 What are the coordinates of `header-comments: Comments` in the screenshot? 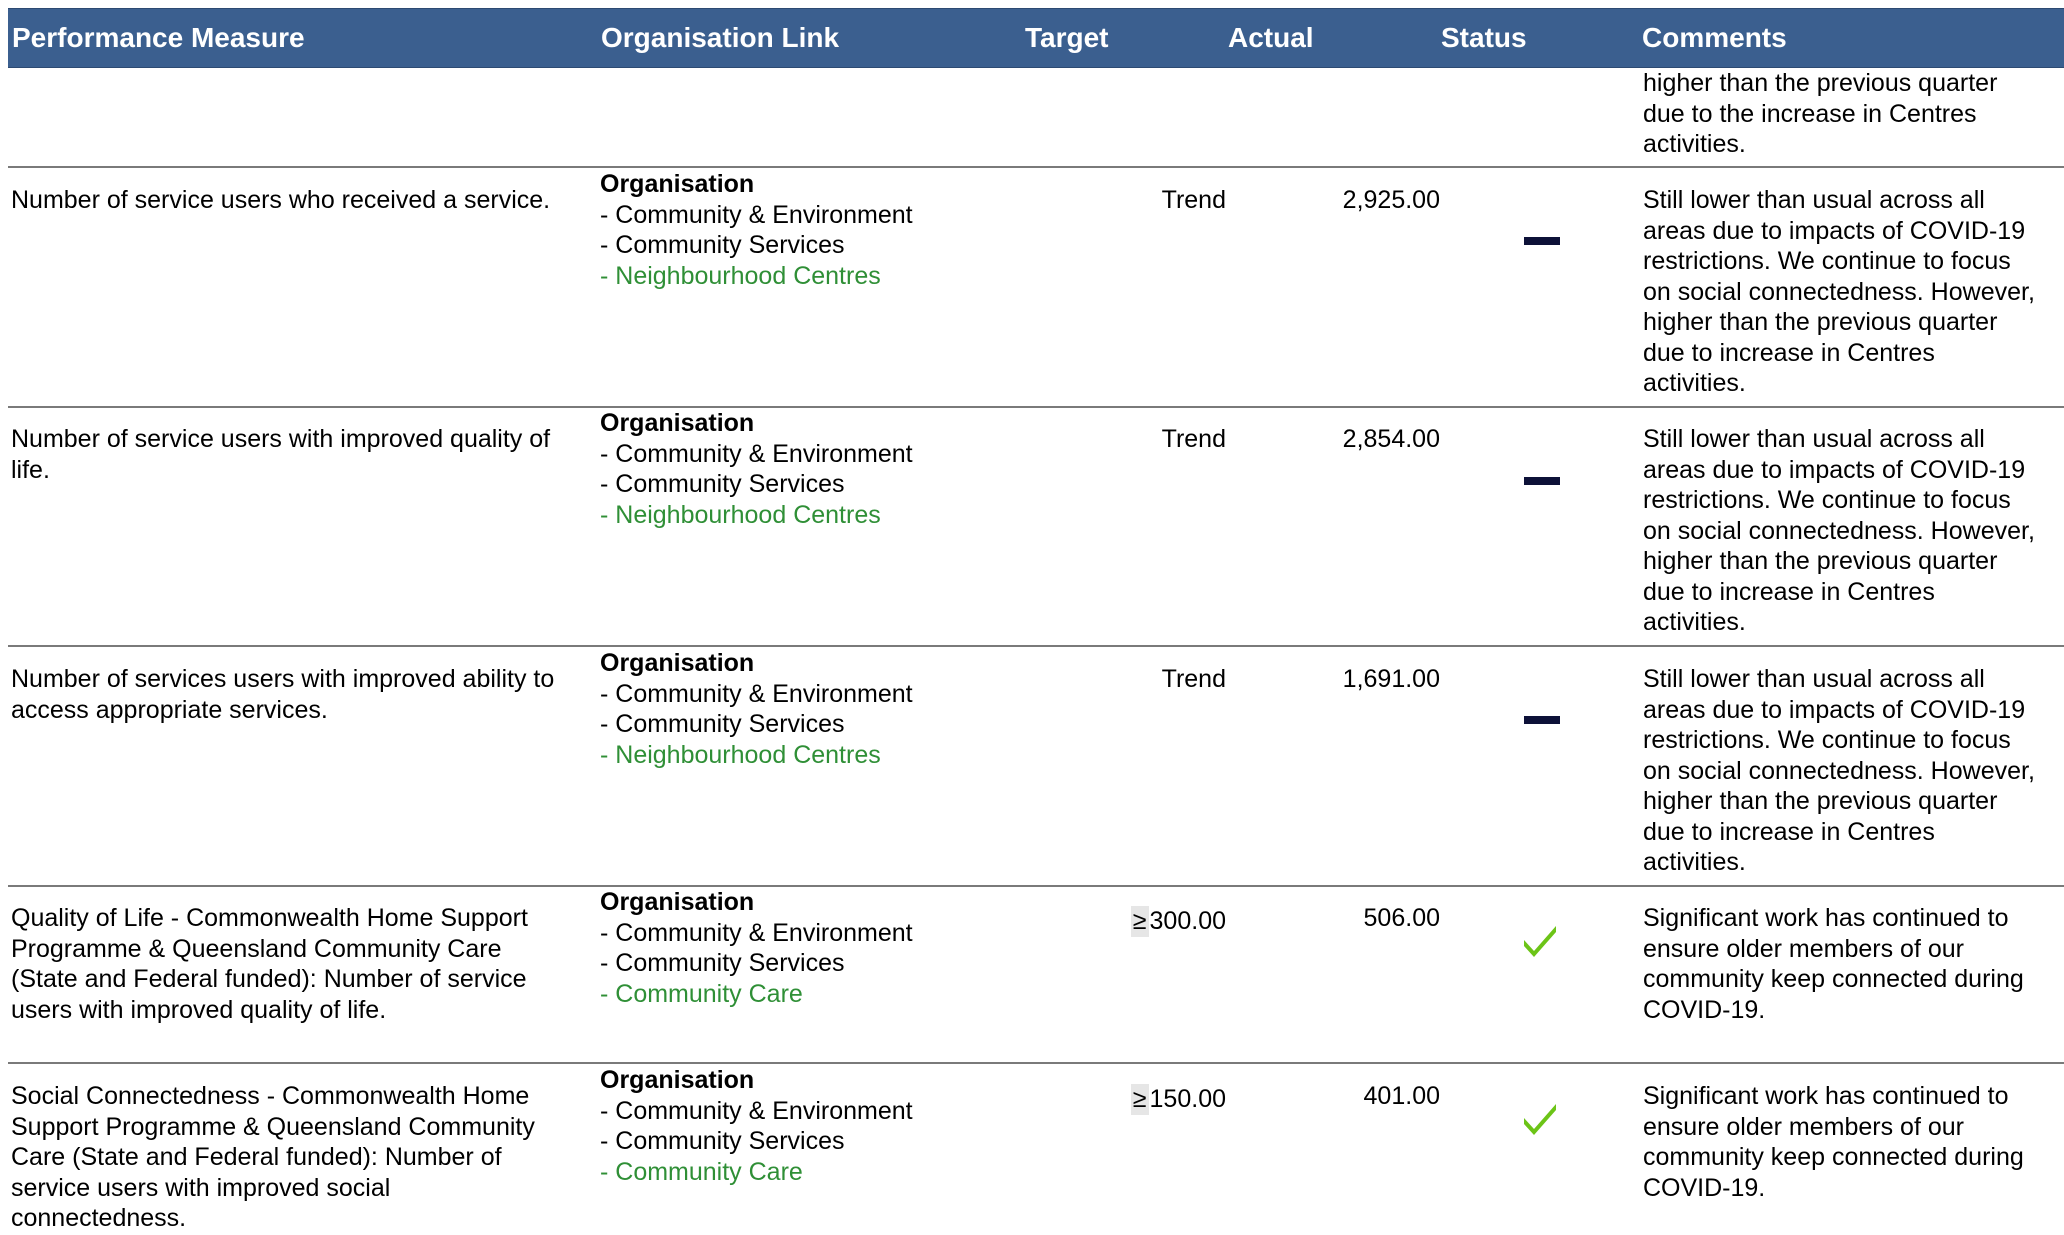 It's located at (1714, 37).